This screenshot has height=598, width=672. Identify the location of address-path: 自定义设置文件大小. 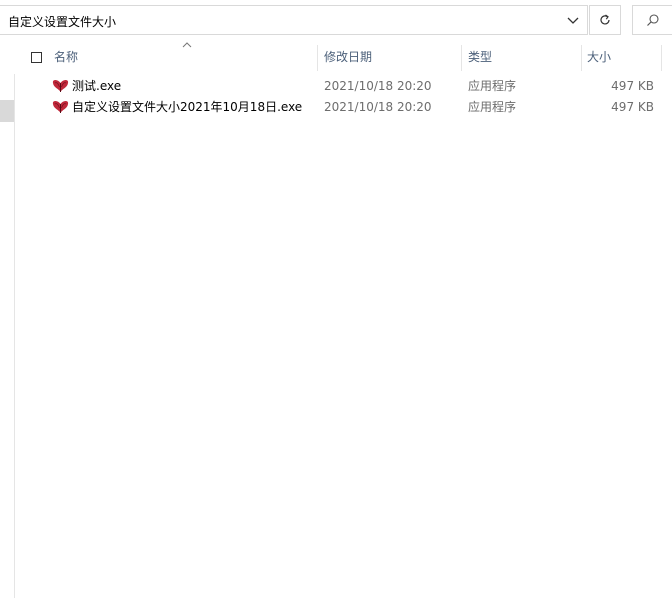
(62, 21).